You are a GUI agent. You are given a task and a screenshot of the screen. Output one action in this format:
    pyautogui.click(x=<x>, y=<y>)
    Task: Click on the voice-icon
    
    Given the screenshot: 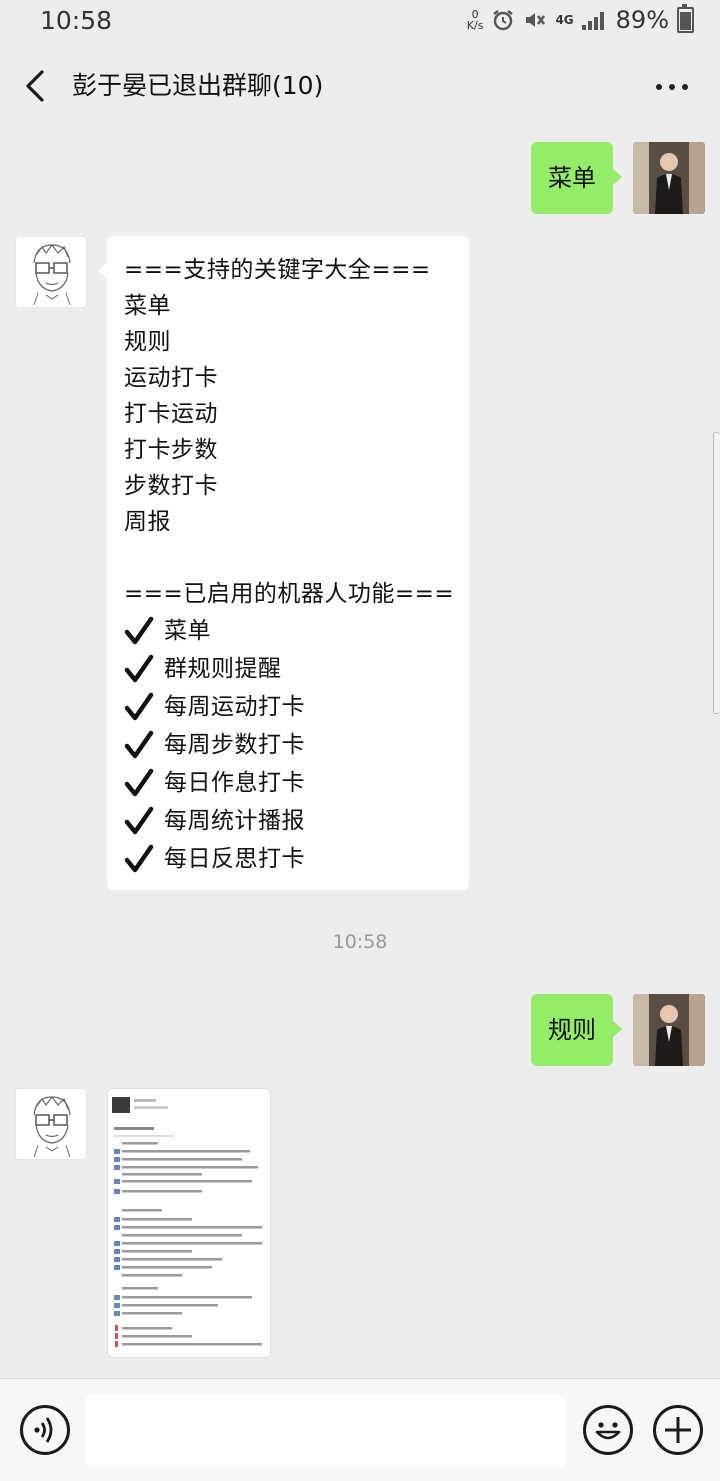 What is the action you would take?
    pyautogui.click(x=43, y=1430)
    